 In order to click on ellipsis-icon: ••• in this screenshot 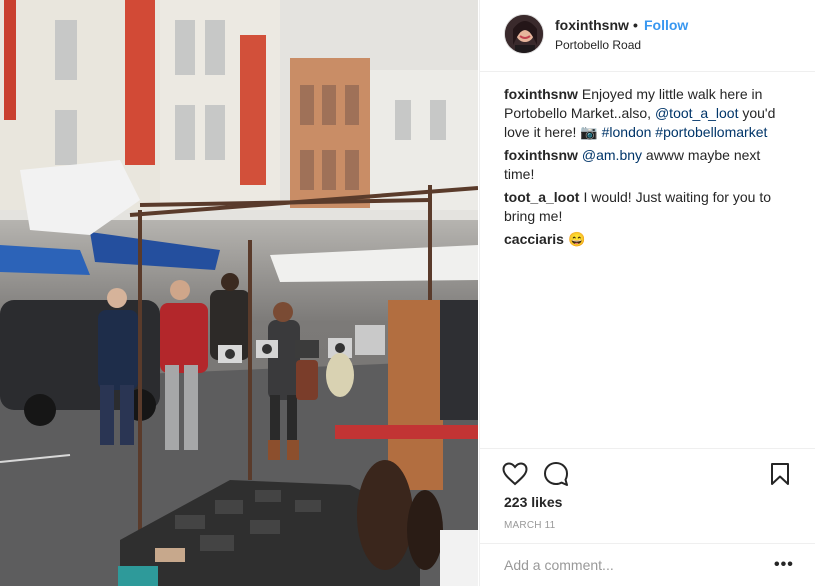, I will do `click(784, 565)`.